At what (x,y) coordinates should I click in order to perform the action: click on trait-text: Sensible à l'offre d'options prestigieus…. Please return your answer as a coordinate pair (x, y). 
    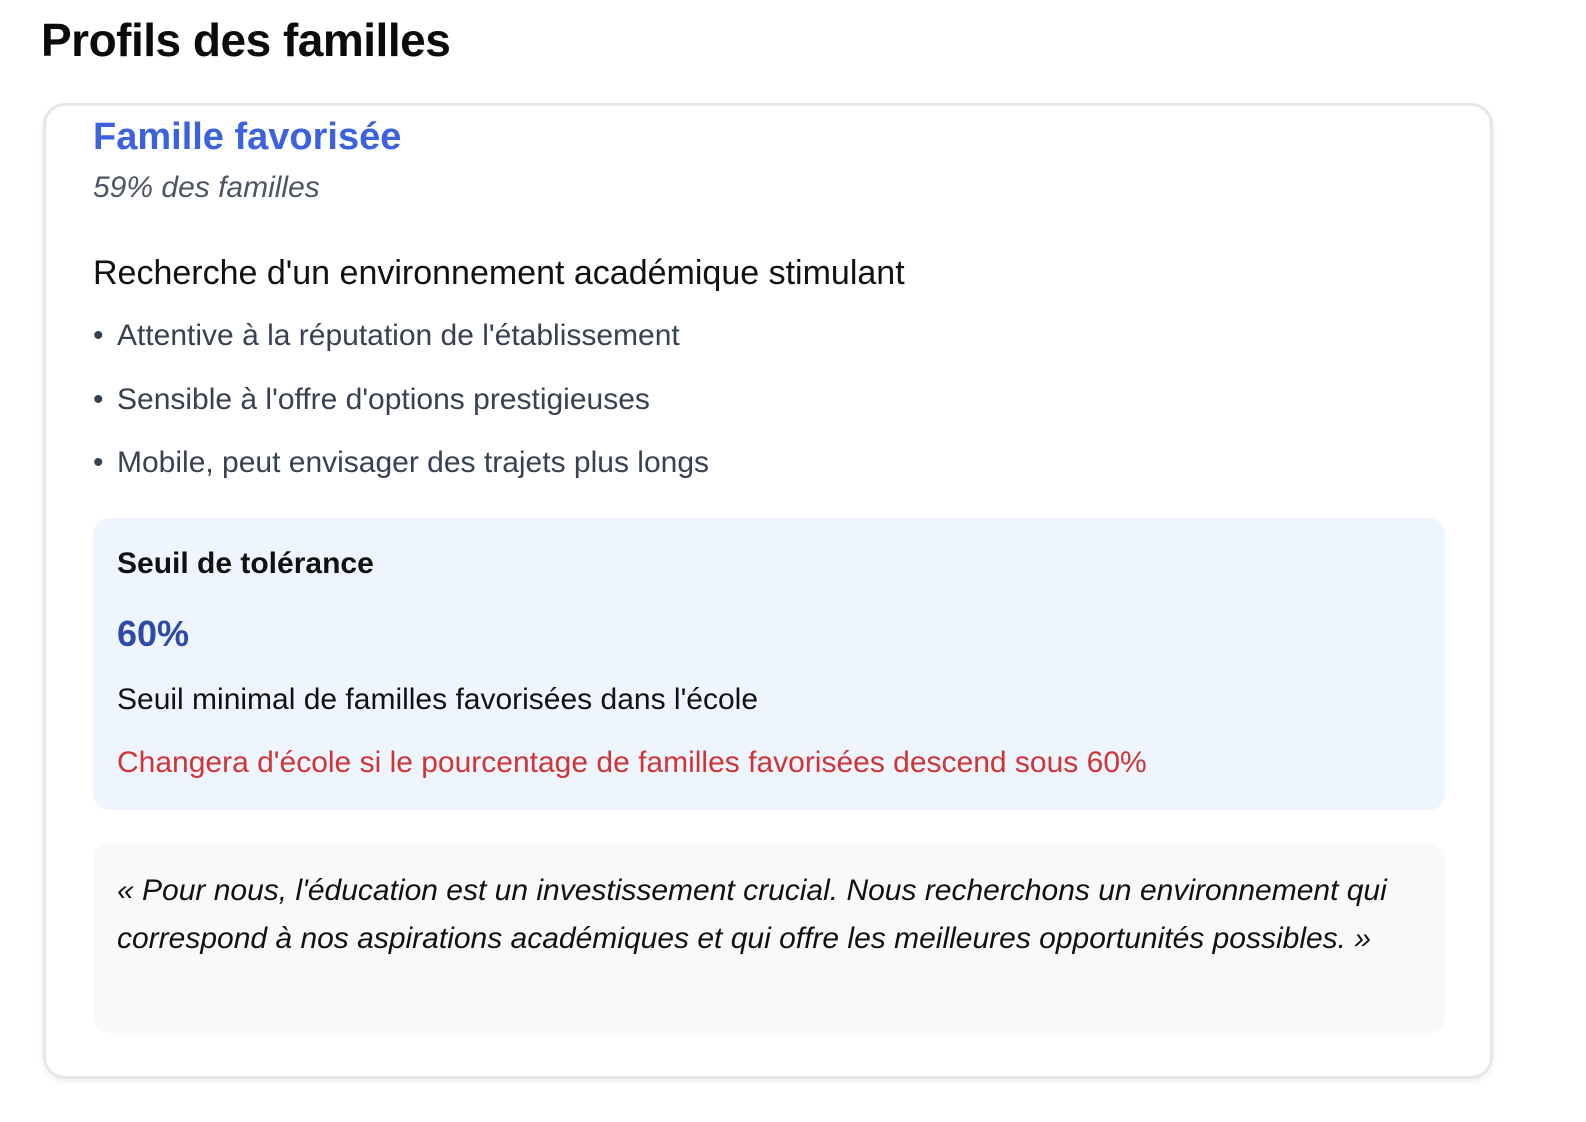
    Looking at the image, I should click on (383, 399).